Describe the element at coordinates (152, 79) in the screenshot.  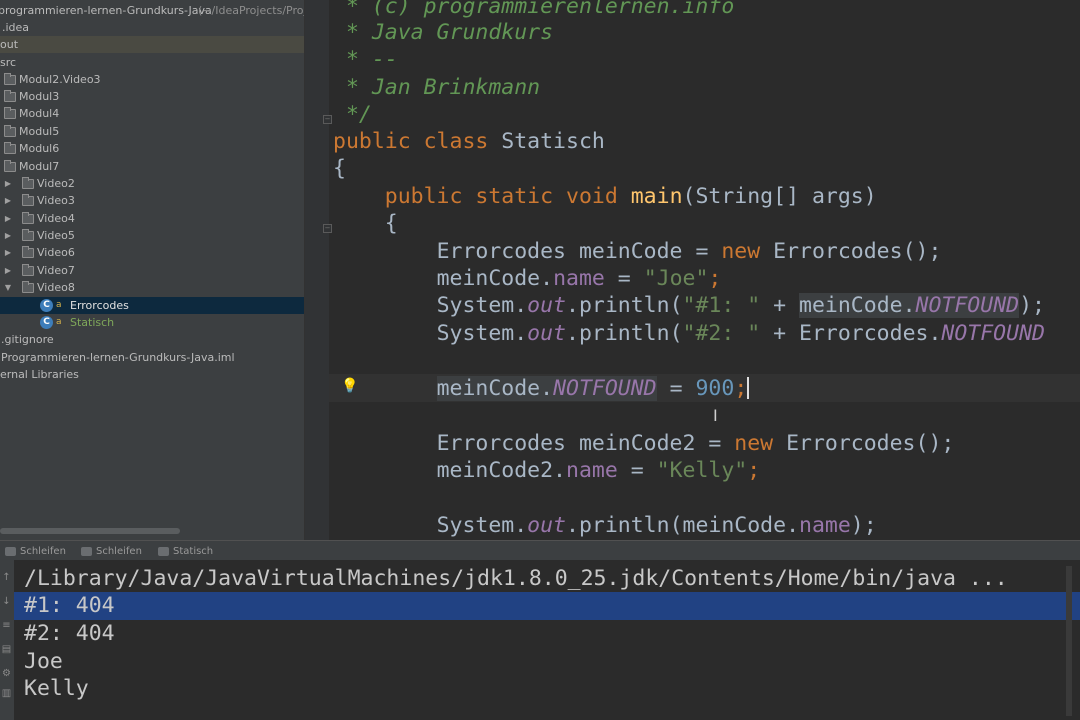
I see `tree-item-modul2-video3: Modul2.Video3` at that location.